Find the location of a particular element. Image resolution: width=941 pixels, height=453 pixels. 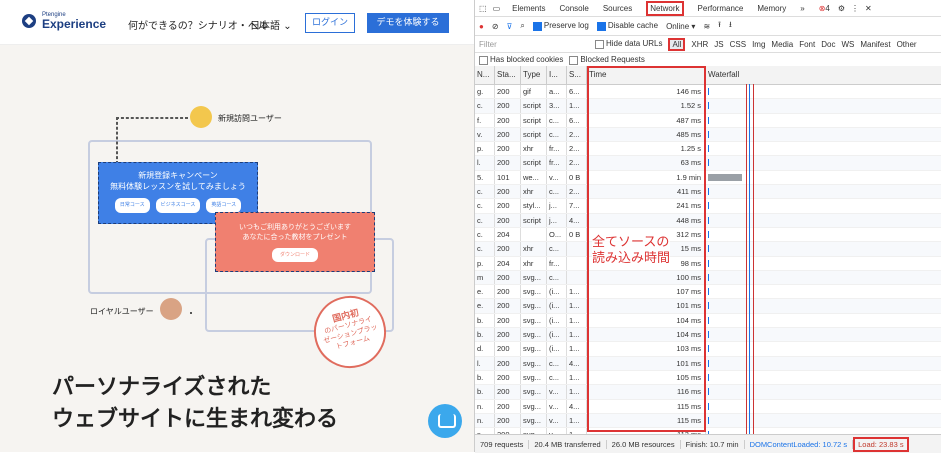

table-row: p. 204 xhr fr... 98 ms is located at coordinates (708, 263).